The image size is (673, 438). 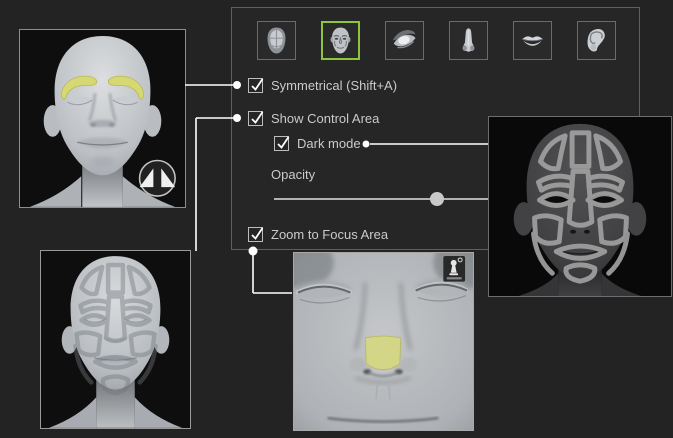 I want to click on tab-head, so click(x=276, y=40).